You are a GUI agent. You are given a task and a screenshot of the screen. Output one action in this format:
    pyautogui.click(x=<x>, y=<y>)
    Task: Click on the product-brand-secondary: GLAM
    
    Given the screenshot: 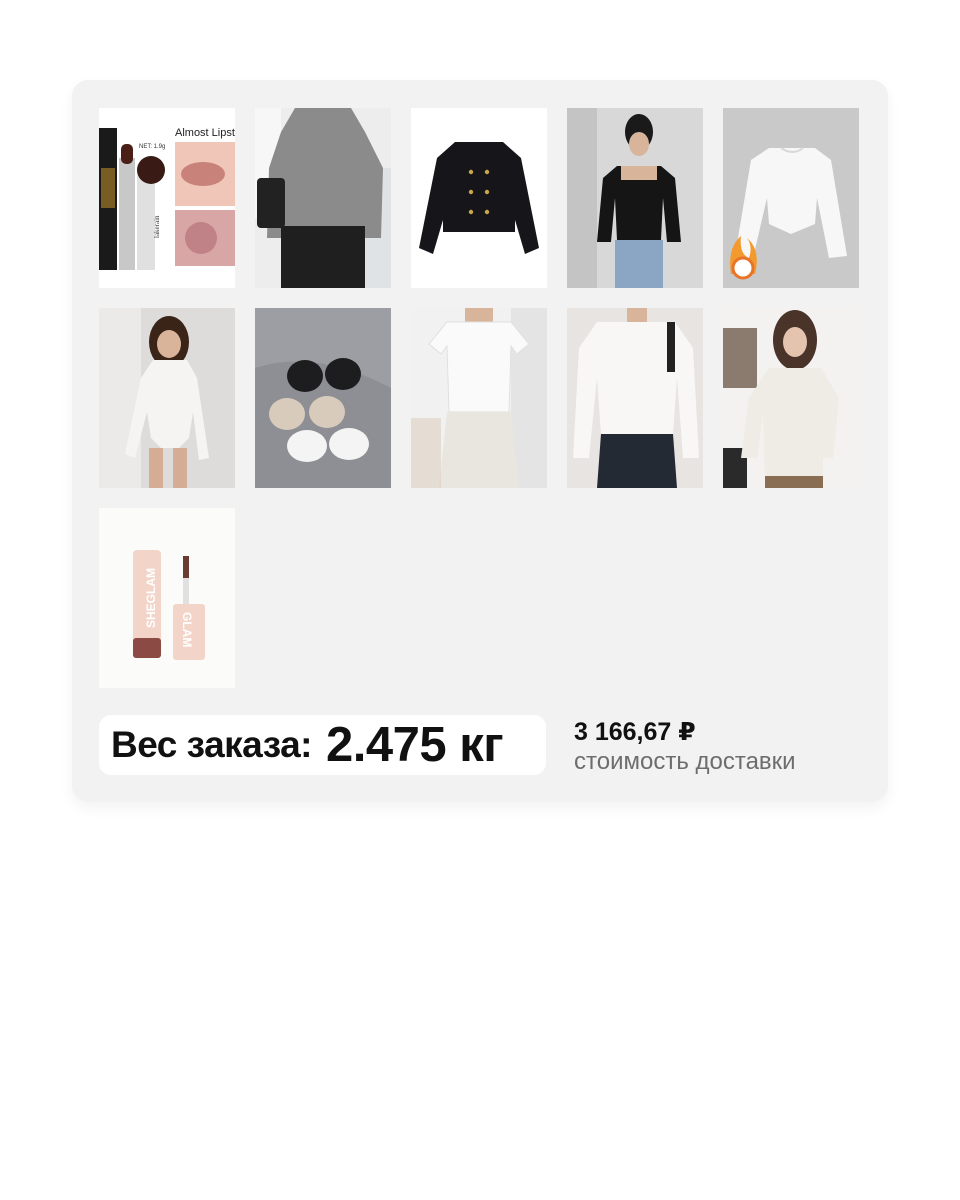 What is the action you would take?
    pyautogui.click(x=187, y=629)
    